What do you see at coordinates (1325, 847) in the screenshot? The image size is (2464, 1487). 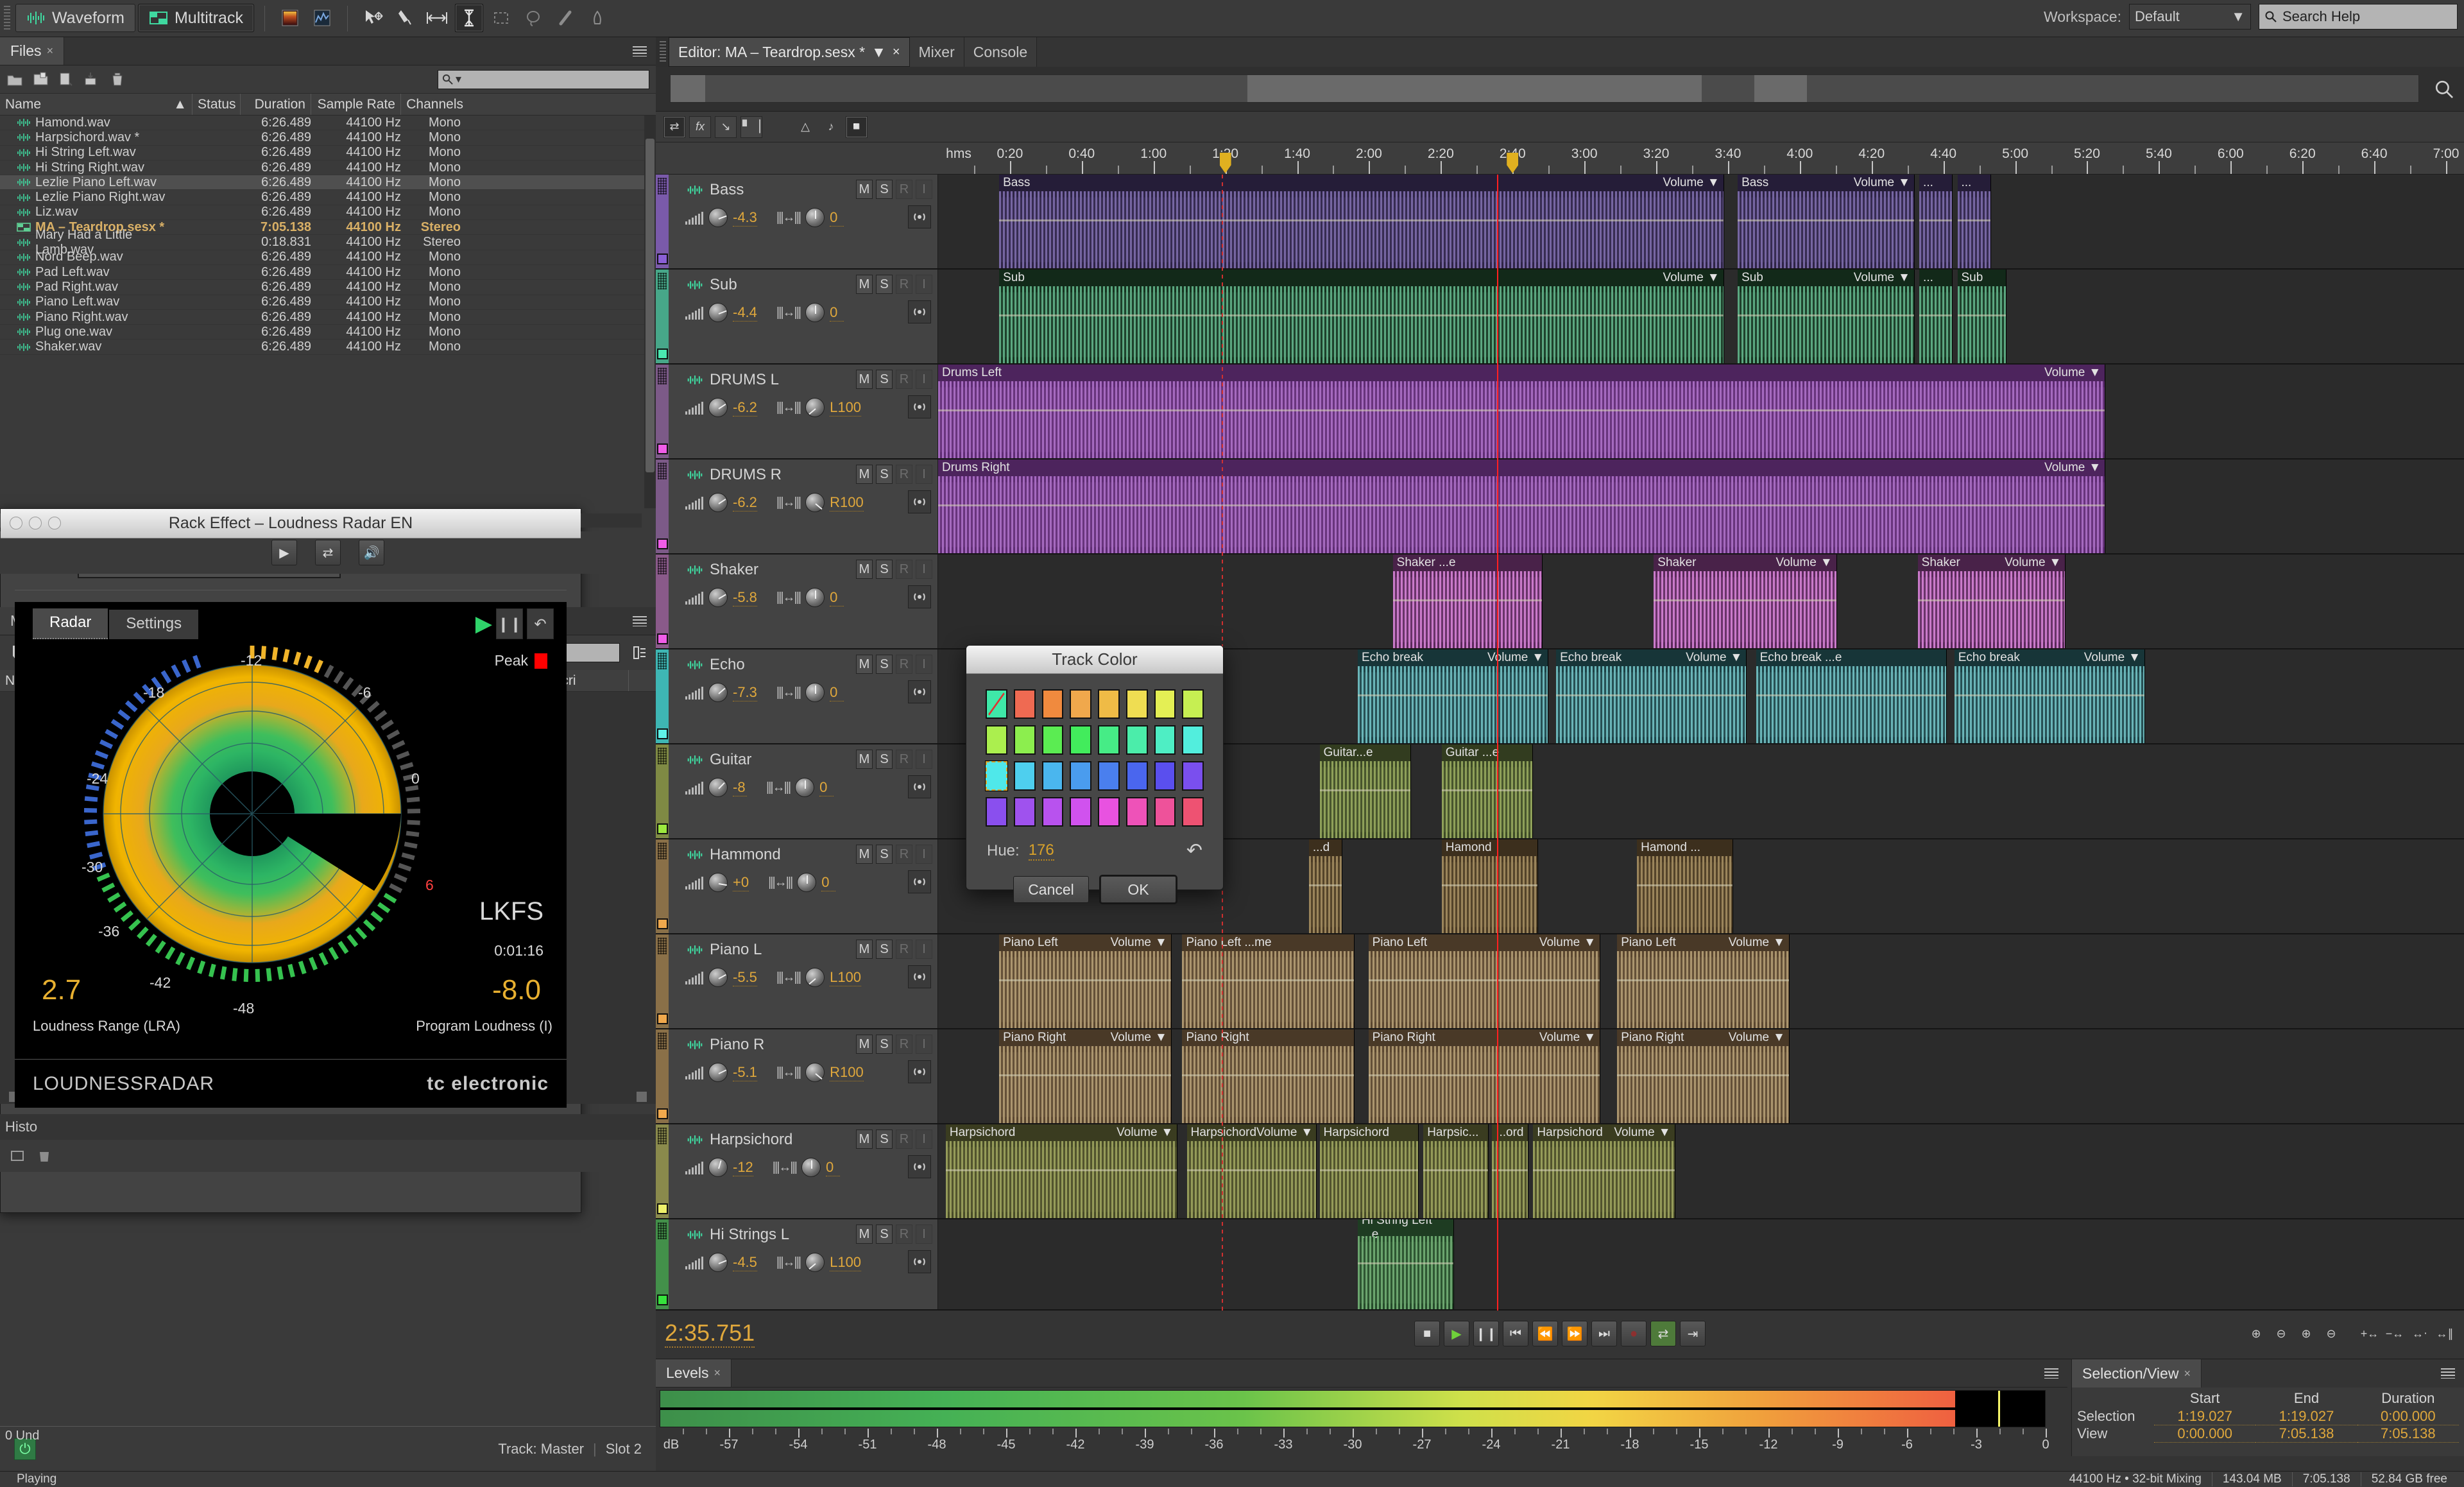 I see `clip-header: ...d` at bounding box center [1325, 847].